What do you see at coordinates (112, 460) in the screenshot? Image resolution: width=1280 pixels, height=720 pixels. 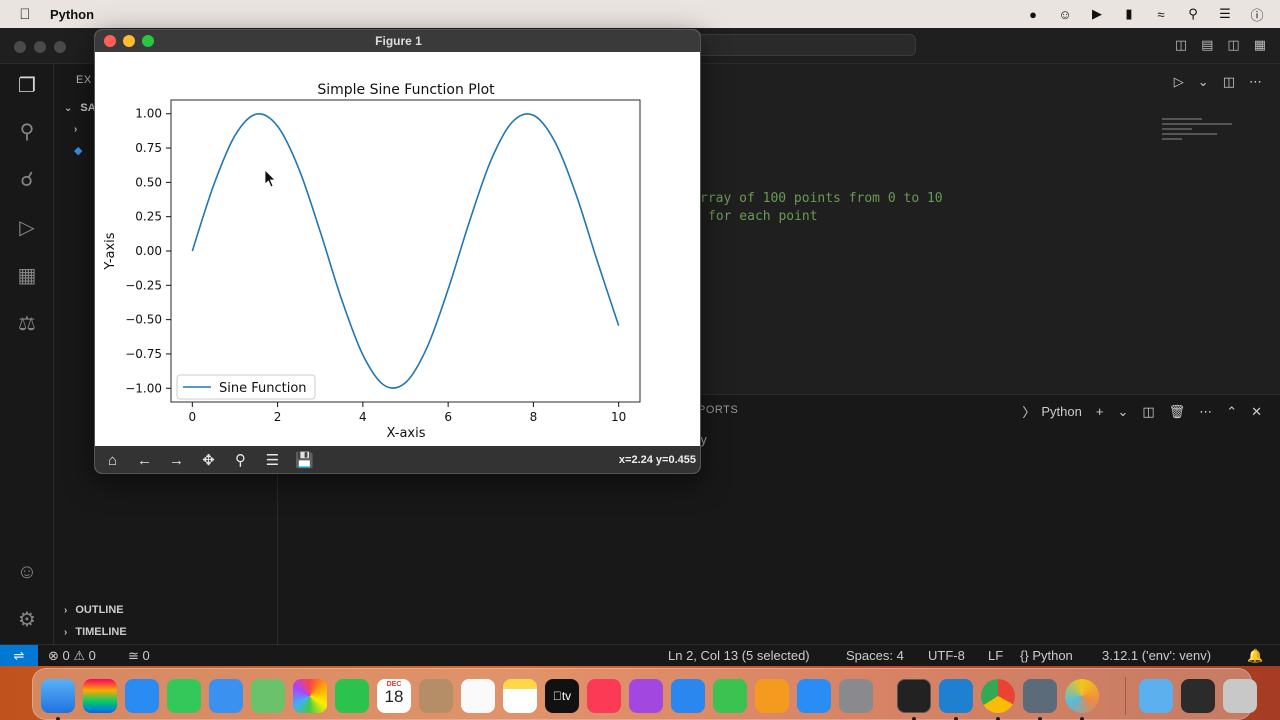 I see `home-icon: ⌂` at bounding box center [112, 460].